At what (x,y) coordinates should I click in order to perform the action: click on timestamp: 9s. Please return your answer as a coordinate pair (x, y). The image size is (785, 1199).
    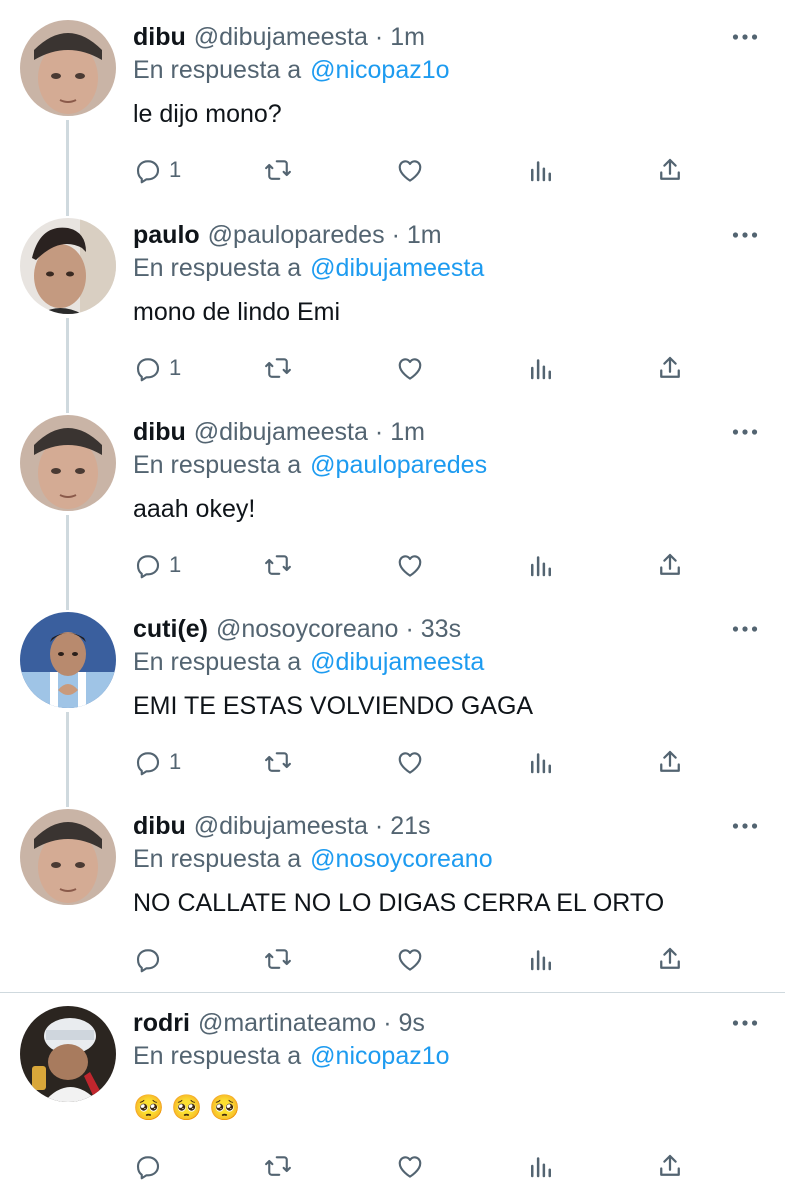
    Looking at the image, I should click on (412, 1023).